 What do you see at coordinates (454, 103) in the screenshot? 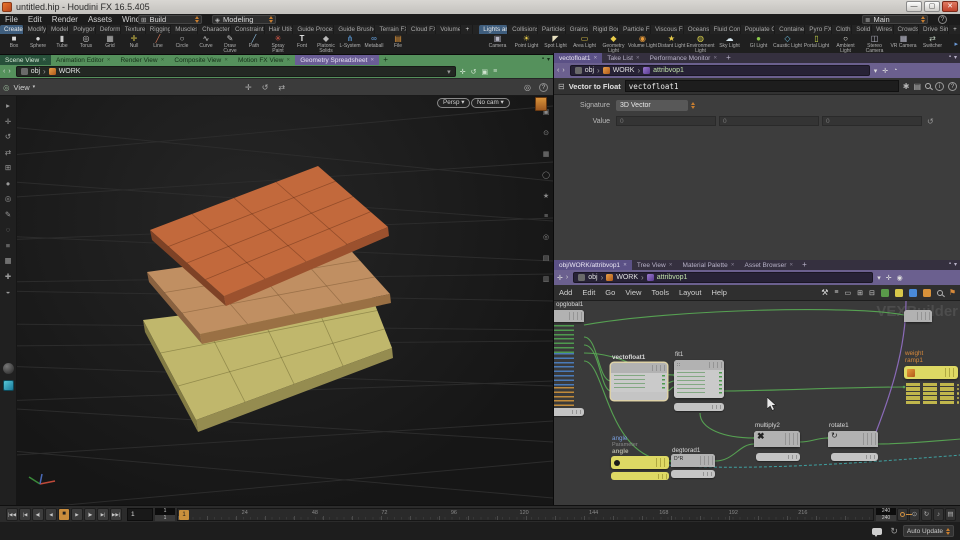
I see `camera-persp-button: Persp ▾` at bounding box center [454, 103].